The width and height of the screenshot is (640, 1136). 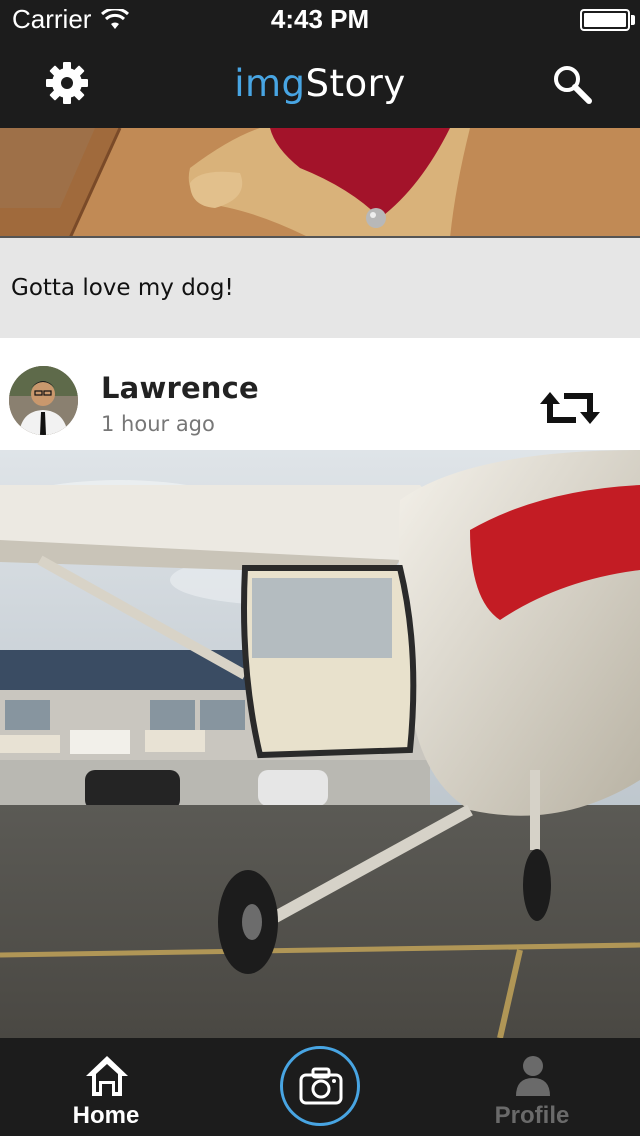 I want to click on app-title-accent: img, so click(x=270, y=83).